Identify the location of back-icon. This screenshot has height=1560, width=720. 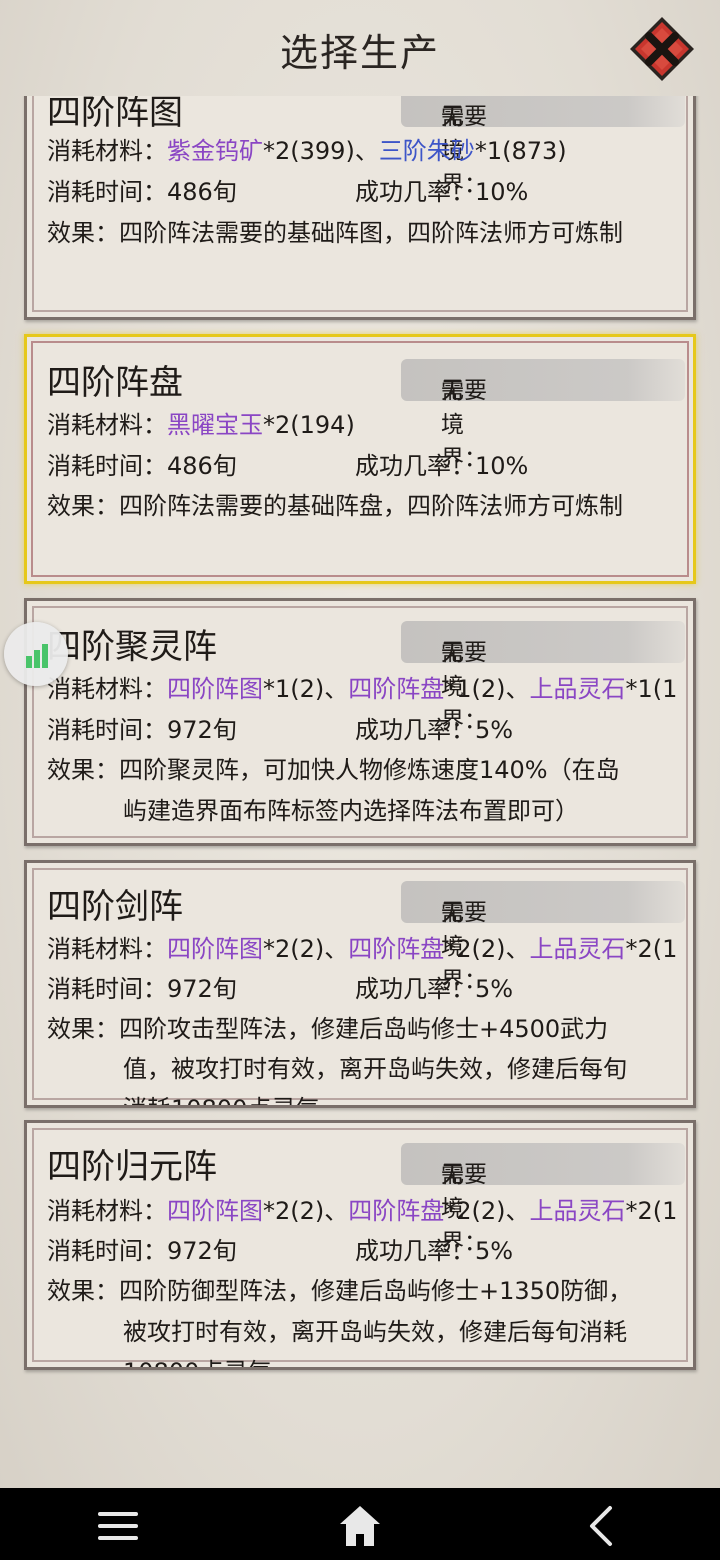
(601, 1526).